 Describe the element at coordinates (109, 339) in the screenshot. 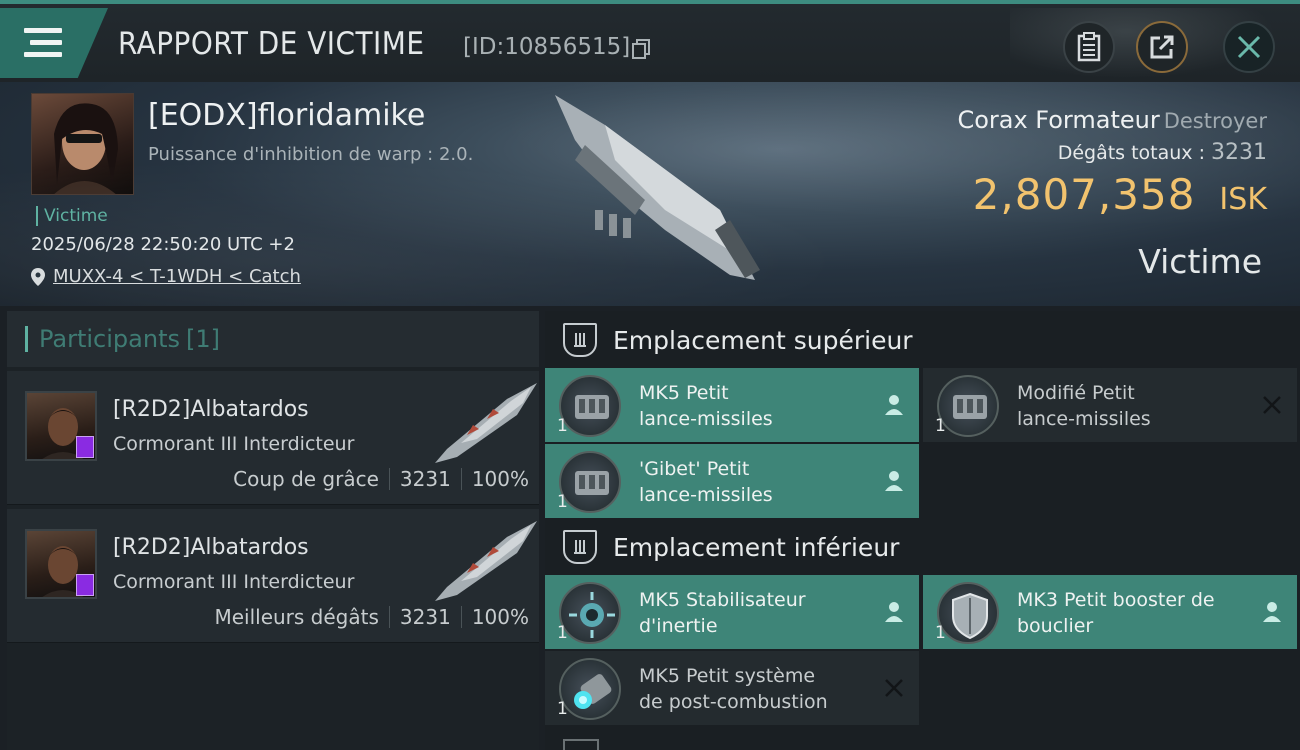

I see `participants-label: Participants` at that location.